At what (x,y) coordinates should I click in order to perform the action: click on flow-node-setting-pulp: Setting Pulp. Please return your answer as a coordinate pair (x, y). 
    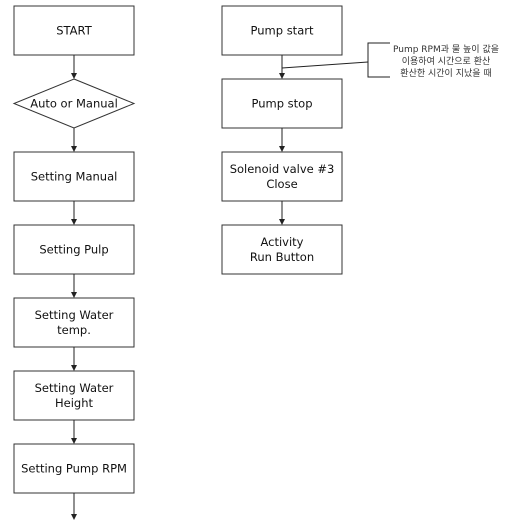
    Looking at the image, I should click on (74, 249).